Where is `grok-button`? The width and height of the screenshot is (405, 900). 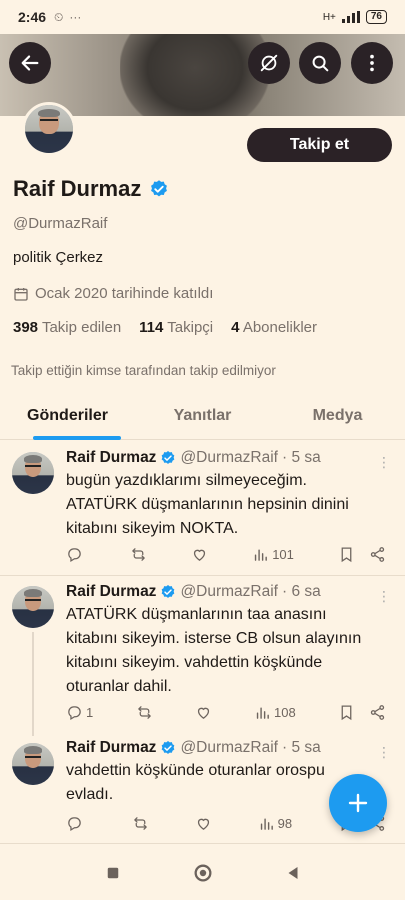 grok-button is located at coordinates (269, 63).